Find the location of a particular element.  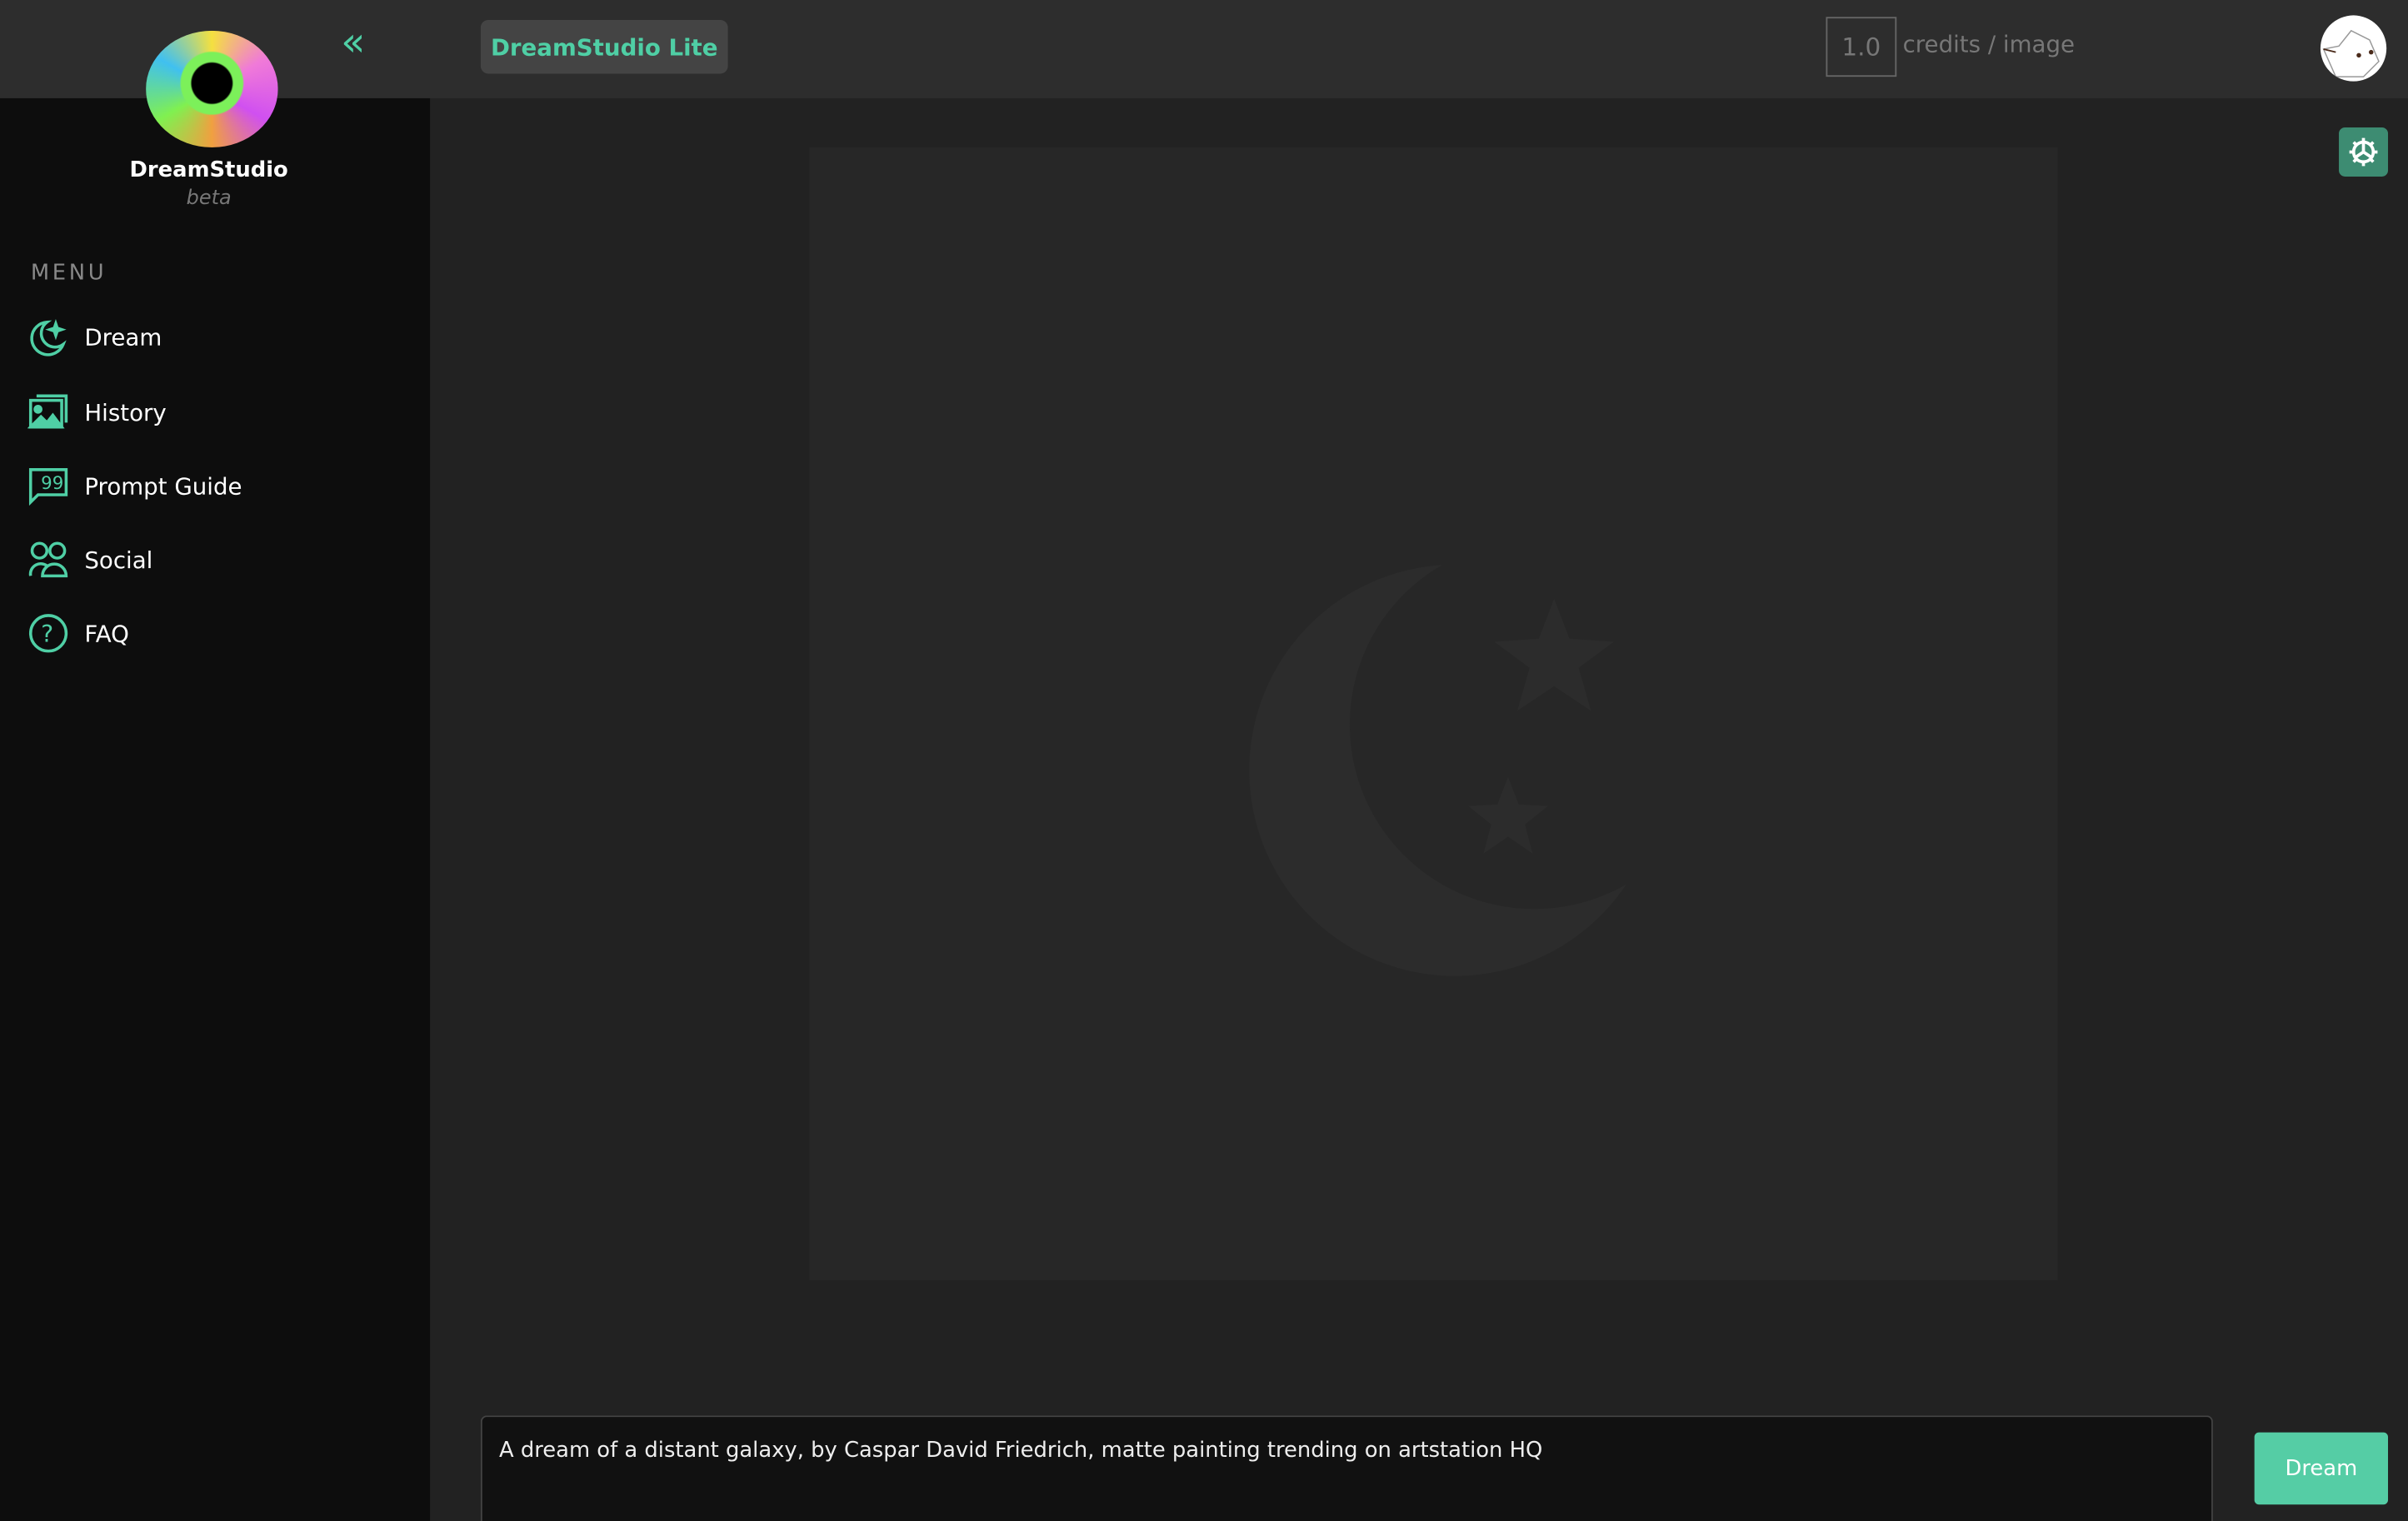

settings-button is located at coordinates (2364, 152).